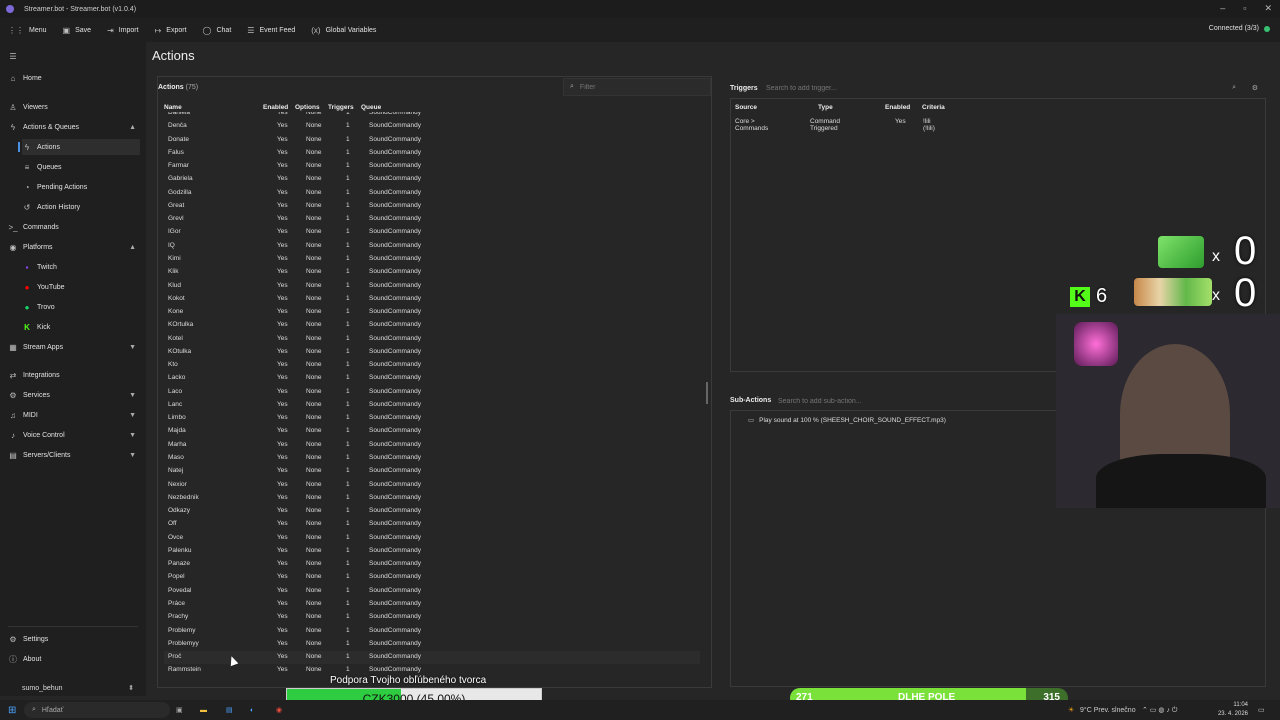  What do you see at coordinates (1268, 8) in the screenshot?
I see `close-icon: ✕` at bounding box center [1268, 8].